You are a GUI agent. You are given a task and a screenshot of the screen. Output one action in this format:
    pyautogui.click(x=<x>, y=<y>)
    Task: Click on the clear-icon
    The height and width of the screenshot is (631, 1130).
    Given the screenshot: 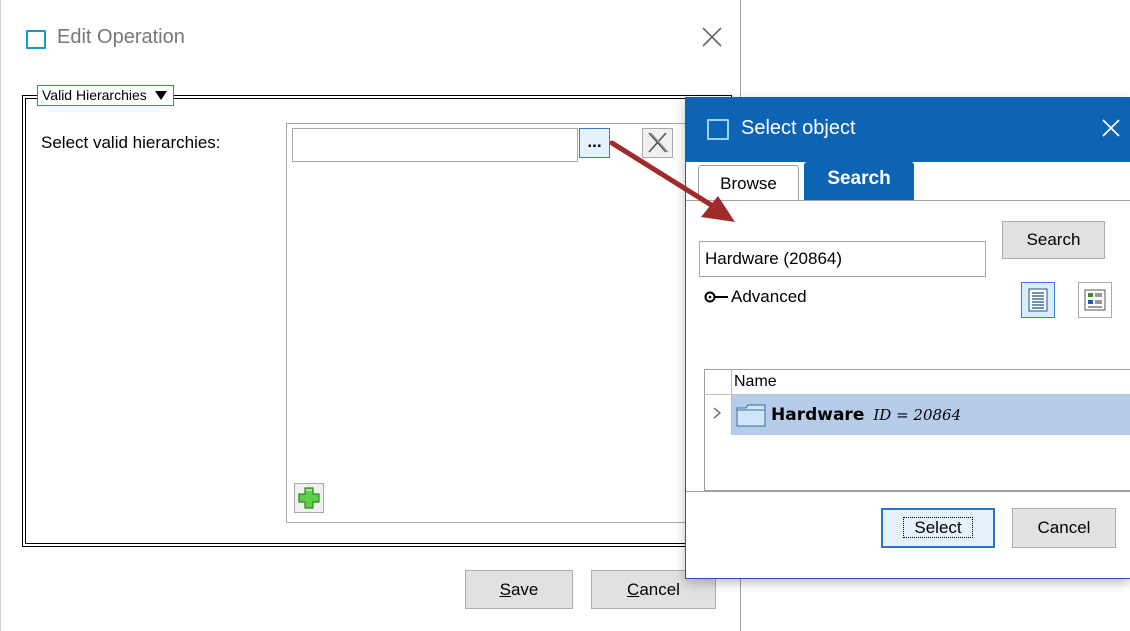 What is the action you would take?
    pyautogui.click(x=658, y=142)
    